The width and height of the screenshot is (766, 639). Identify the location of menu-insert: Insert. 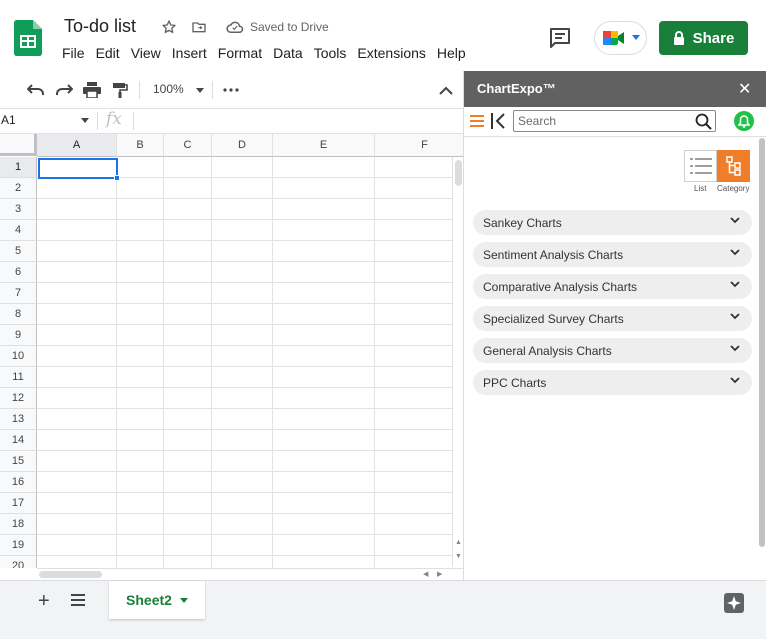
(193, 53).